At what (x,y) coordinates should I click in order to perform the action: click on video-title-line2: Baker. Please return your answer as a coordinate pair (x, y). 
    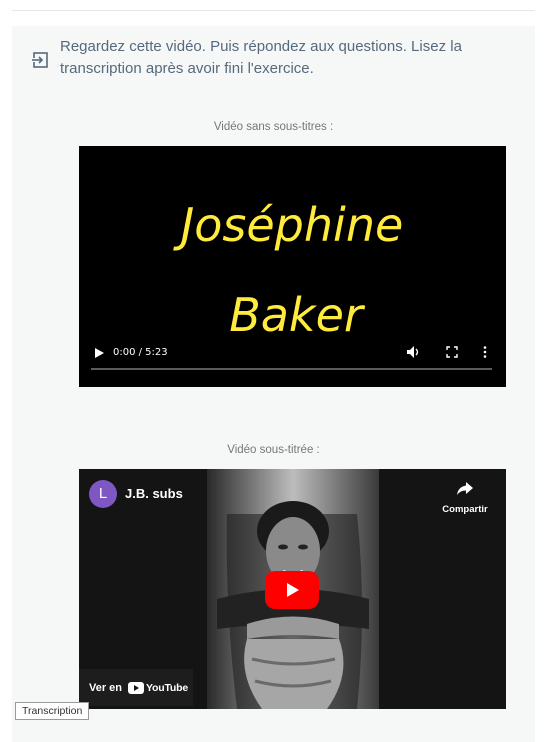
    Looking at the image, I should click on (297, 315).